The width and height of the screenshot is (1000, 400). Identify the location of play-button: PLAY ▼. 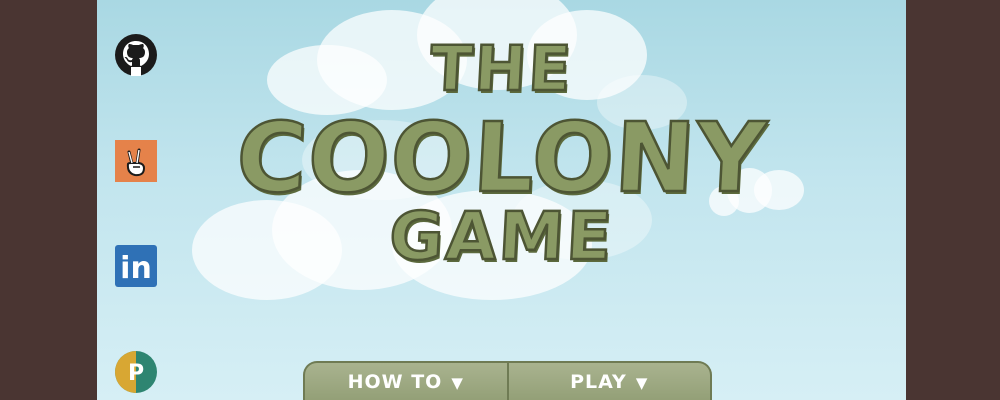
(608, 381).